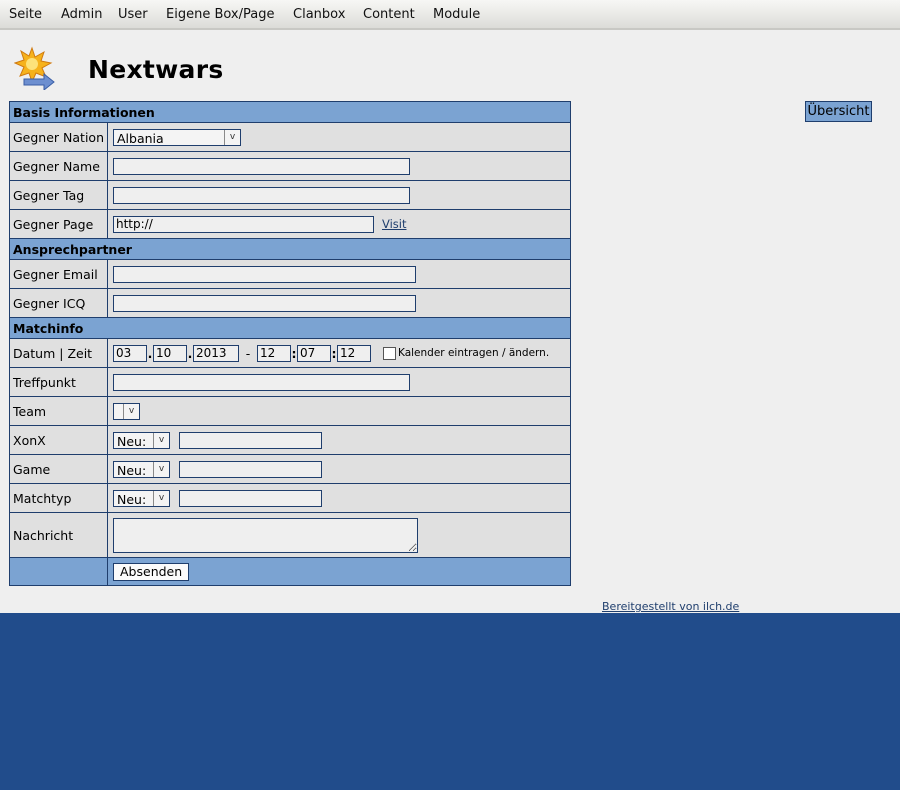 The width and height of the screenshot is (900, 790). What do you see at coordinates (58, 274) in the screenshot?
I see `email-label: Gegner Email` at bounding box center [58, 274].